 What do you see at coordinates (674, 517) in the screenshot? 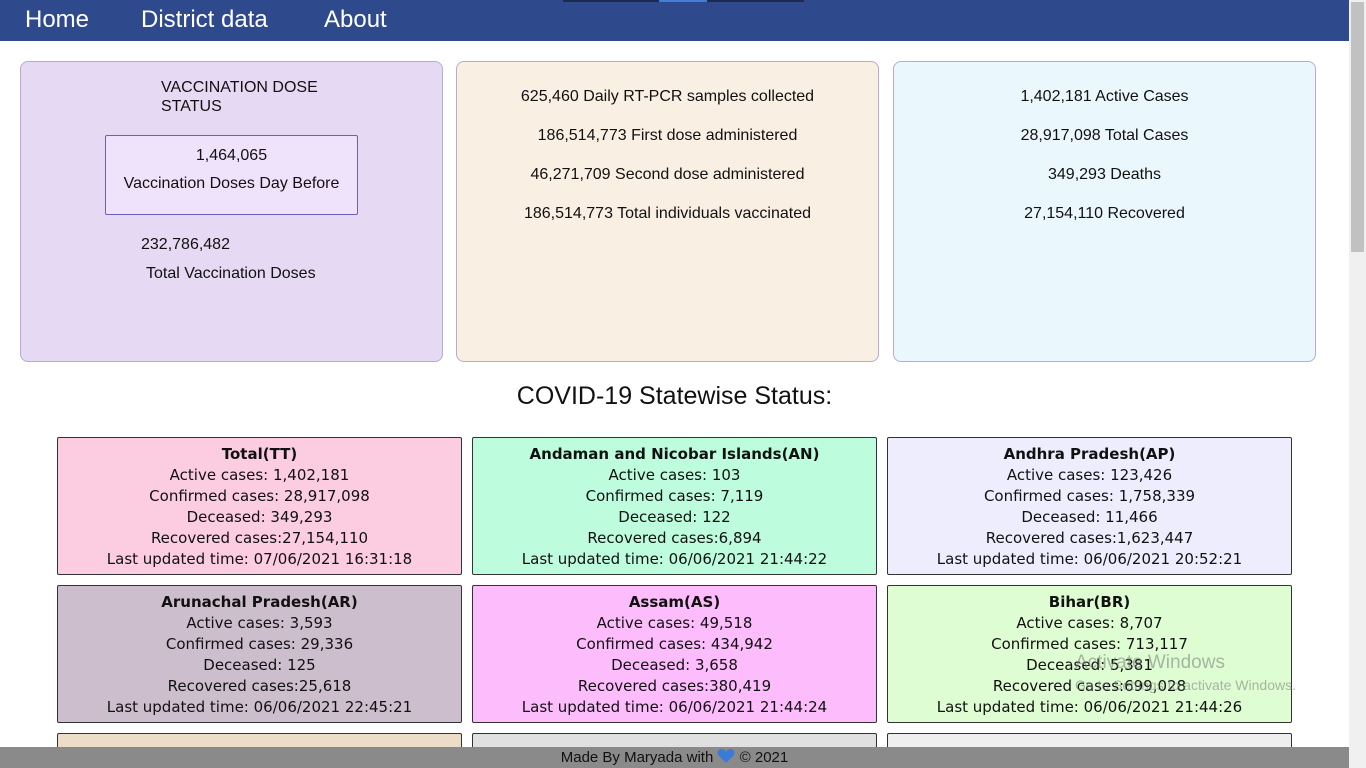
I see `state-deceased: Deceased: 122` at bounding box center [674, 517].